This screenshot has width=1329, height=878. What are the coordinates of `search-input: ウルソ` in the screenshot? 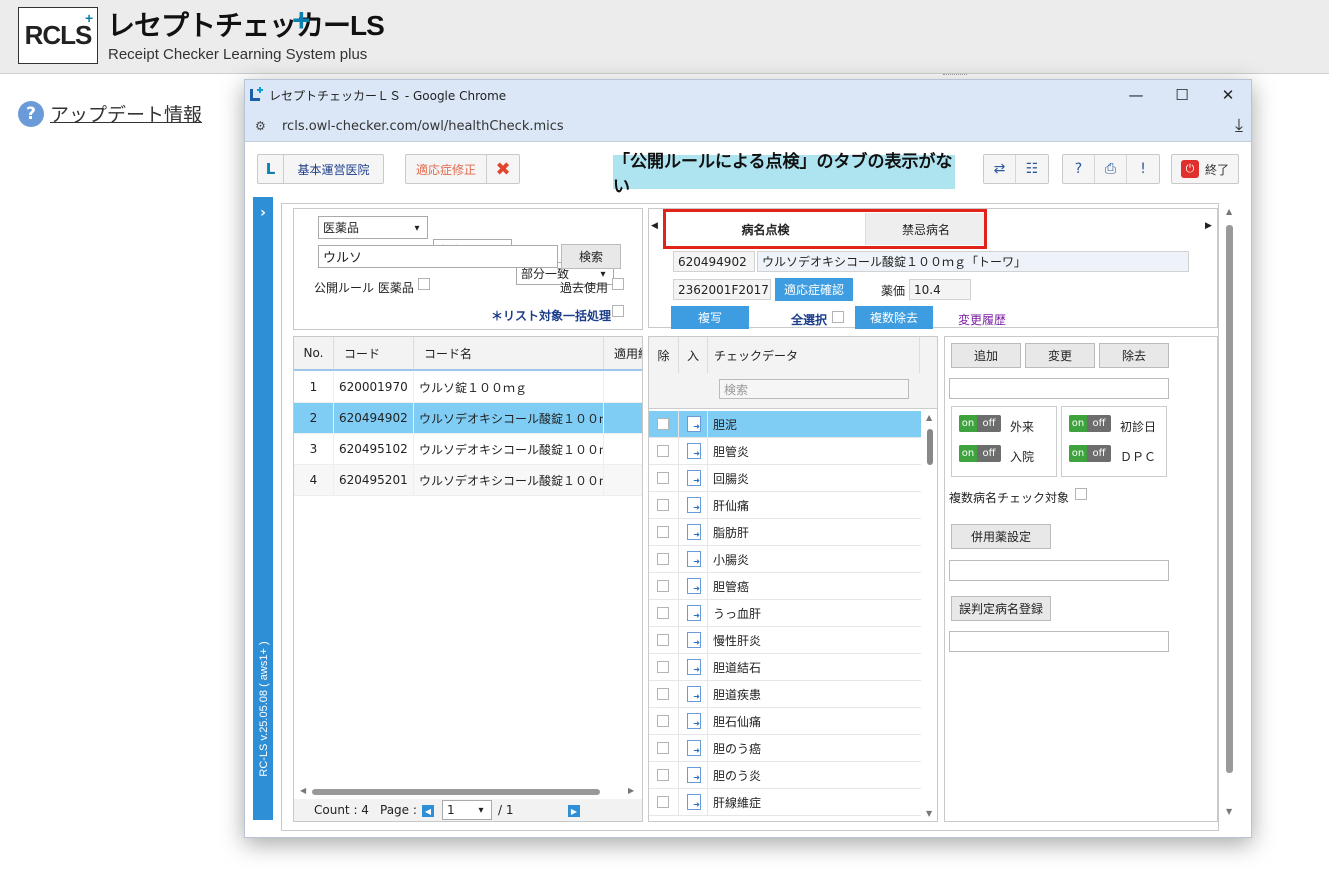 It's located at (438, 256).